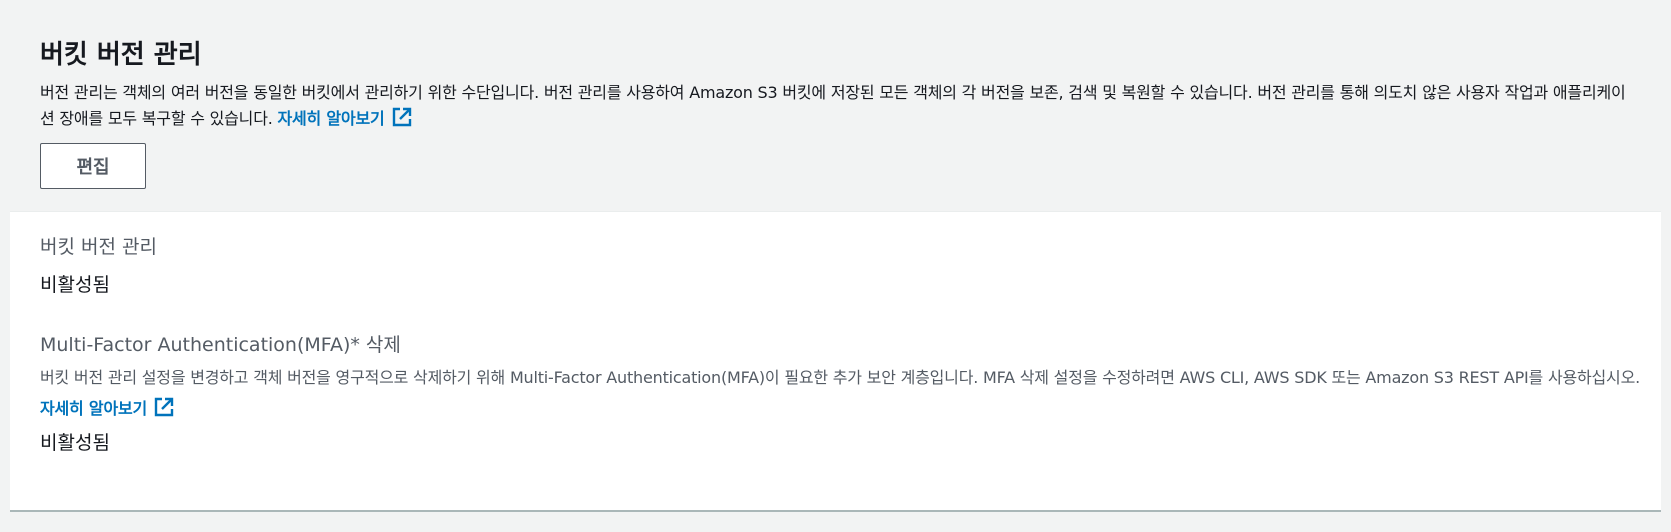 The height and width of the screenshot is (532, 1671). I want to click on versioning-label: 버킷 버전 관리, so click(98, 247).